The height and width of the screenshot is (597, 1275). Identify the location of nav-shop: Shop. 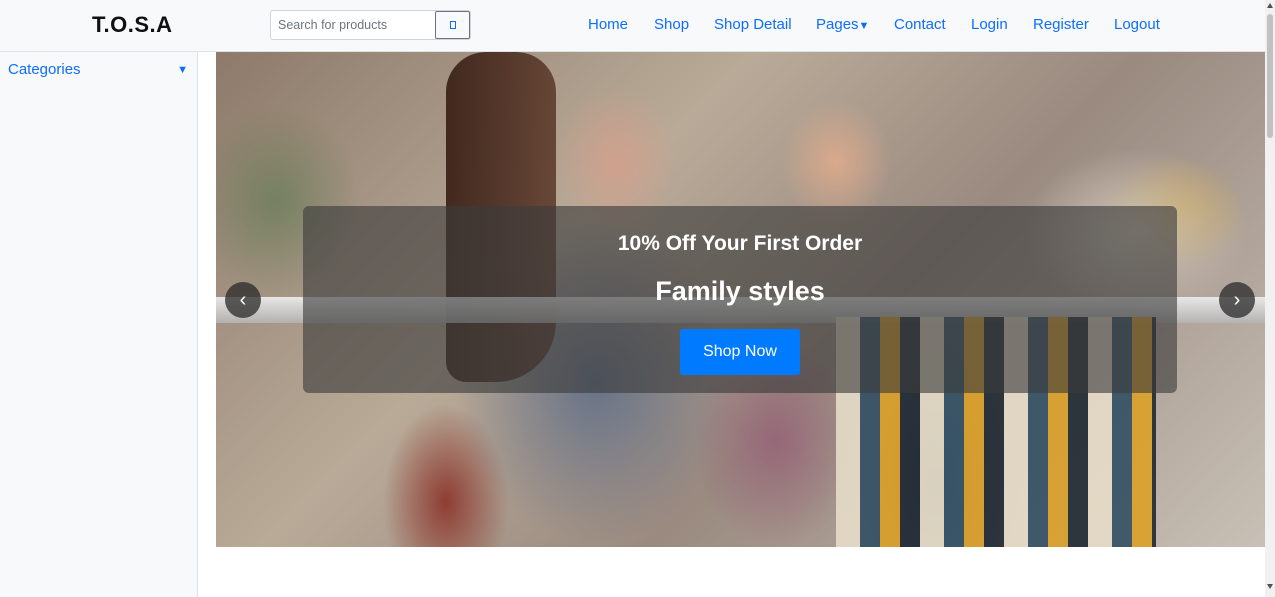
(671, 24).